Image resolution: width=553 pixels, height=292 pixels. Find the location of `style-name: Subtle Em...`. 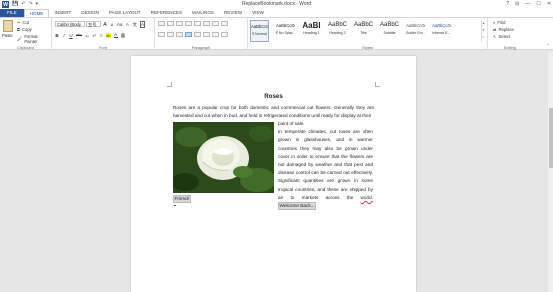

style-name: Subtle Em... is located at coordinates (415, 33).